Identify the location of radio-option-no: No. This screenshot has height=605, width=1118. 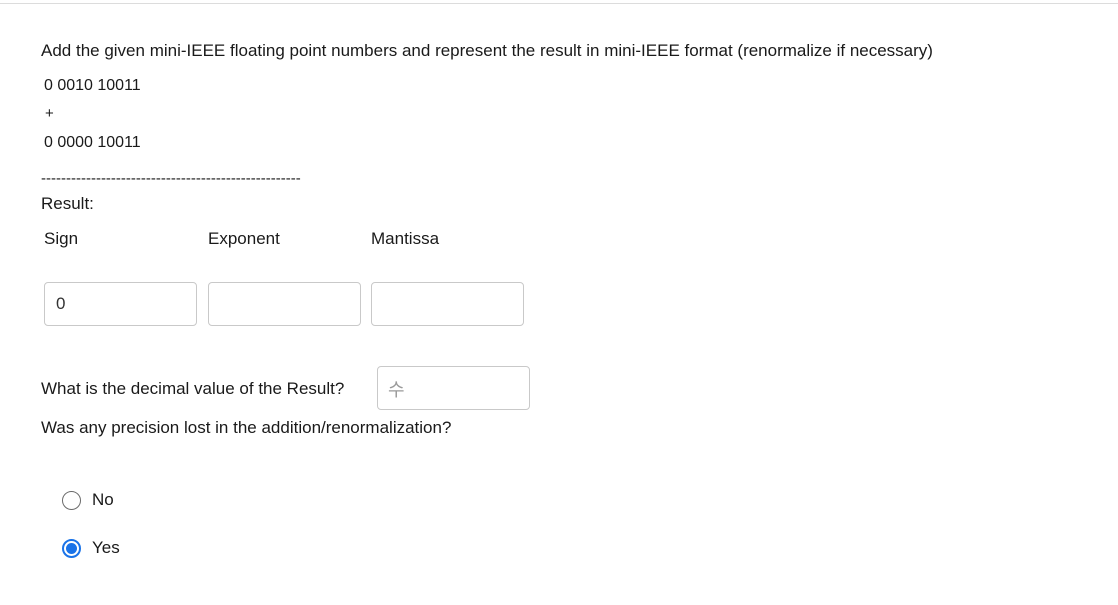
(88, 500).